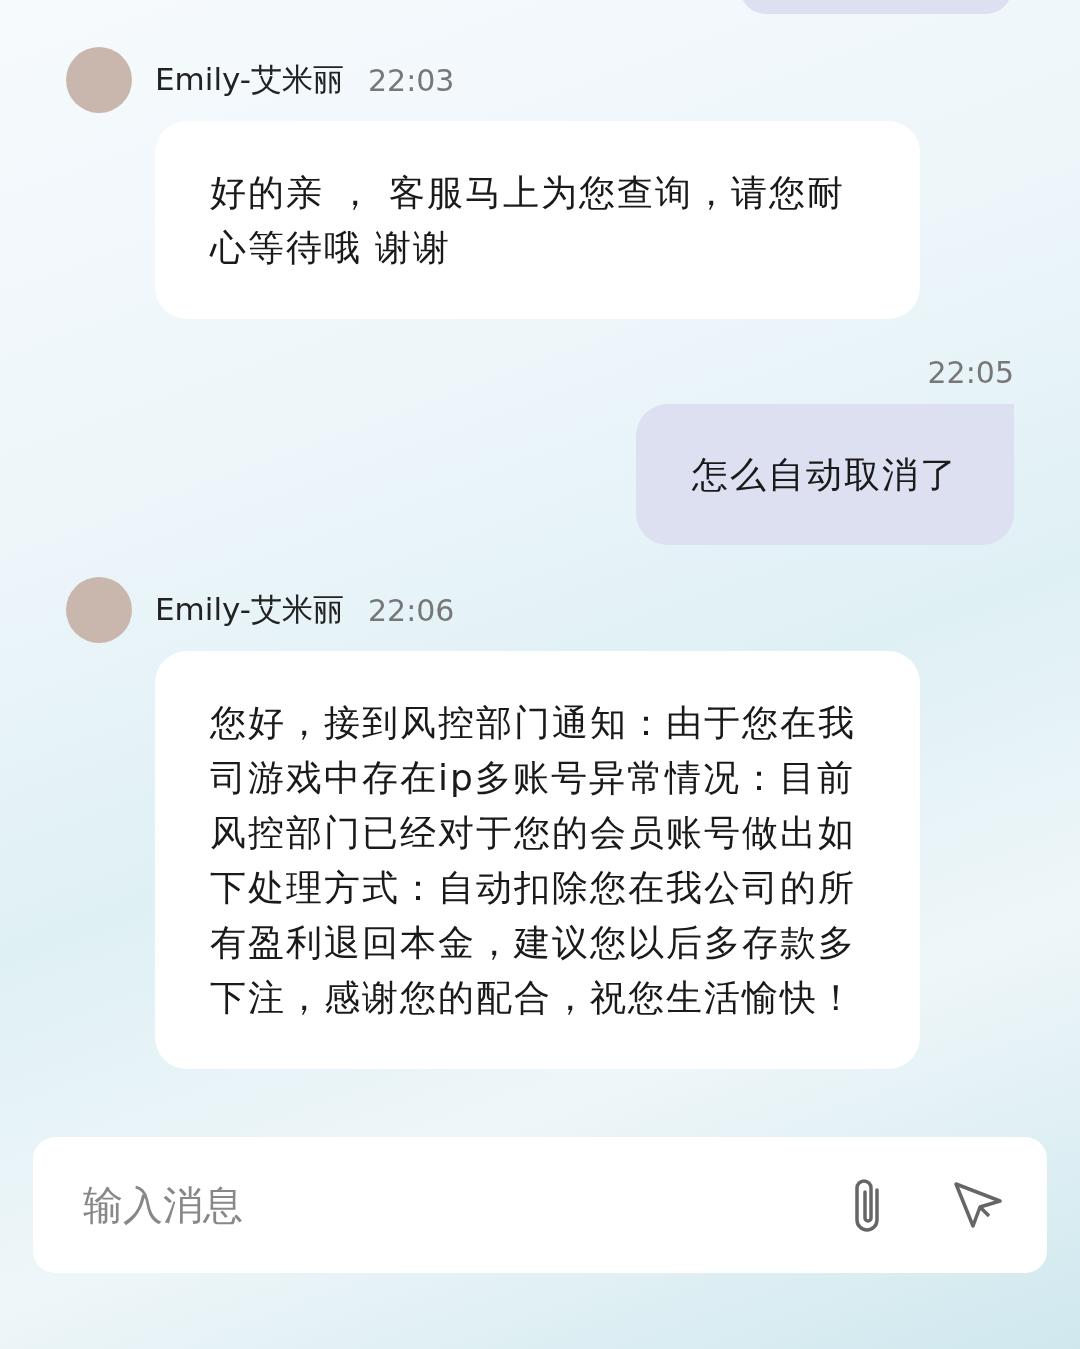  Describe the element at coordinates (411, 80) in the screenshot. I see `message-time: 22:03` at that location.